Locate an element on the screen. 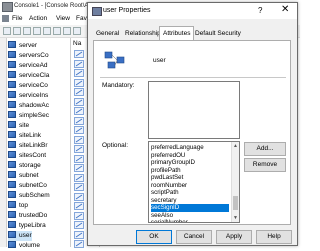  tree-item: server is located at coordinates (22, 46).